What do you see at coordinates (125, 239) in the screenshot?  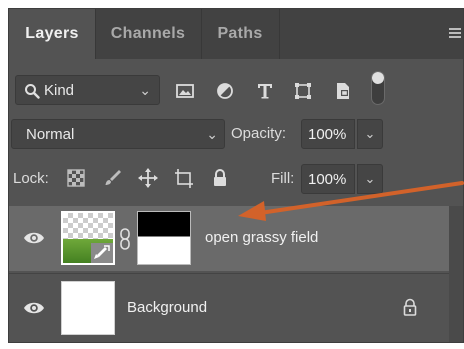 I see `mask-link-chain-icon` at bounding box center [125, 239].